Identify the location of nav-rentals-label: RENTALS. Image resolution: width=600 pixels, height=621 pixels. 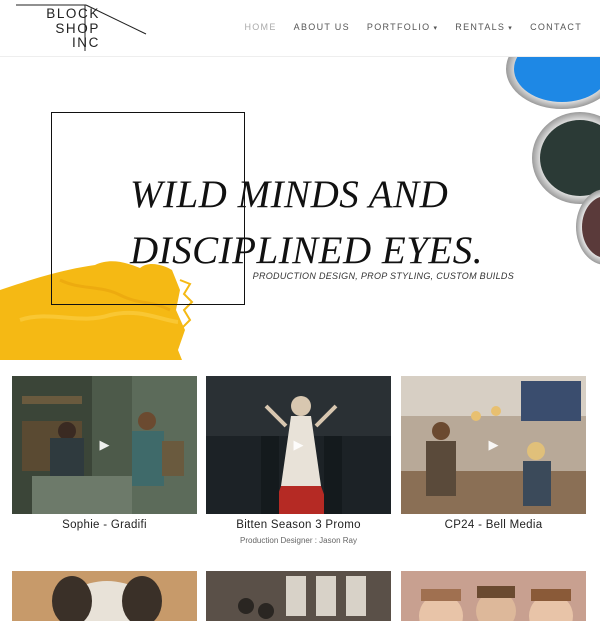
(480, 27).